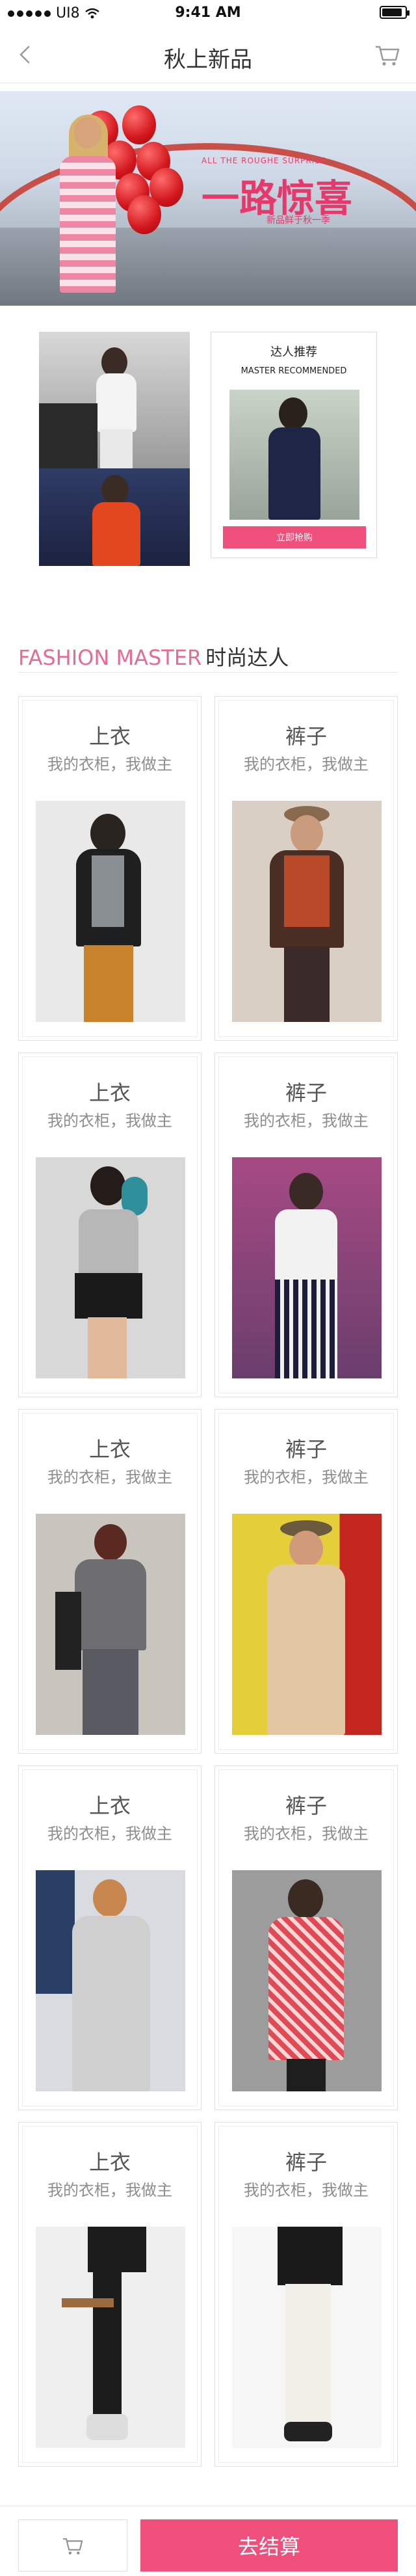  I want to click on hero-model, so click(88, 210).